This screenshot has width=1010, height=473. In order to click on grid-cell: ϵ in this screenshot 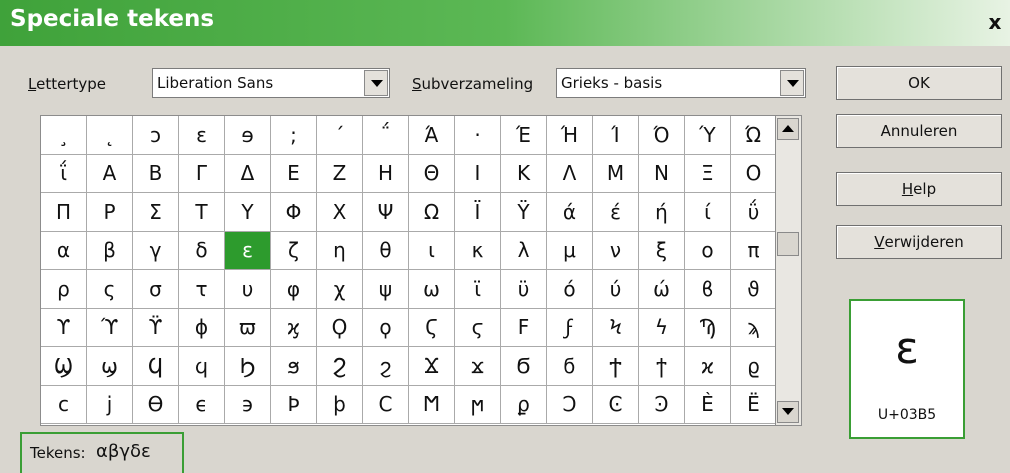, I will do `click(202, 404)`.